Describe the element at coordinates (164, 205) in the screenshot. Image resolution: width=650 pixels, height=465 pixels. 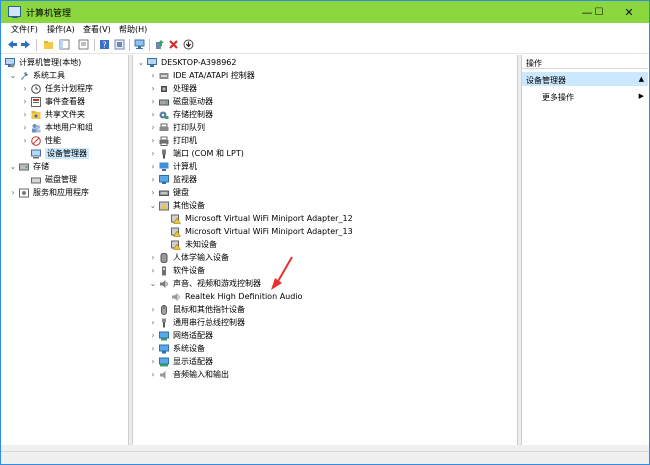
I see `other-devices-icon` at that location.